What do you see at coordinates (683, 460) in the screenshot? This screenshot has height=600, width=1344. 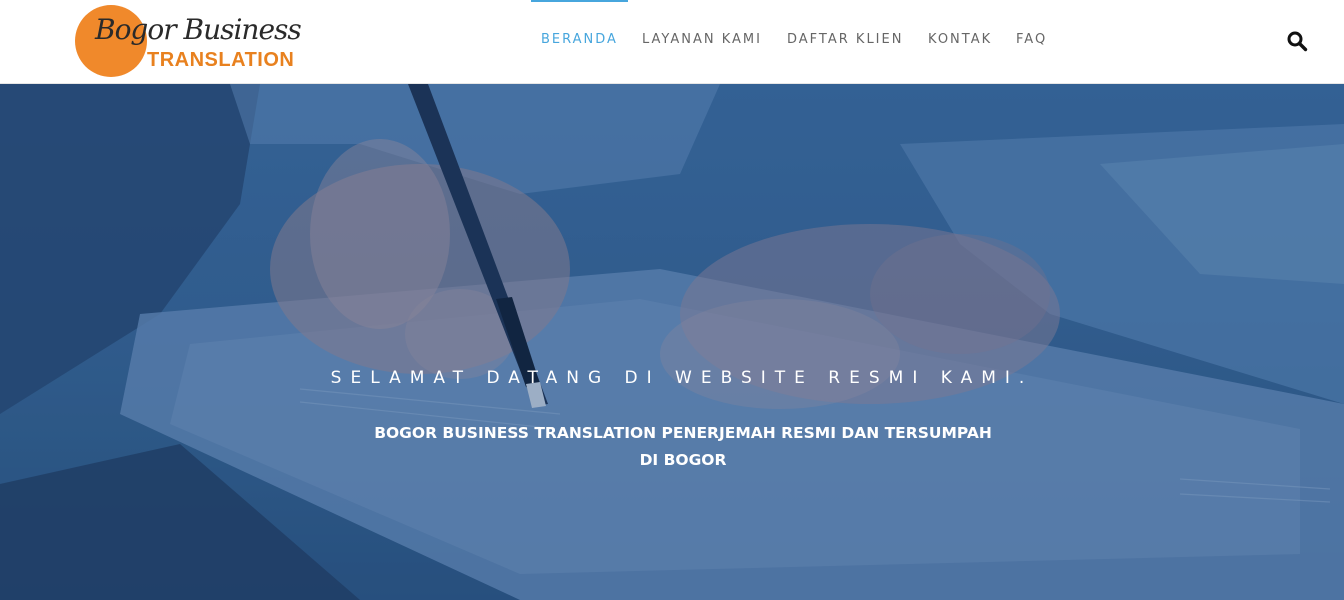 I see `hero-title-line2: DI BOGOR` at bounding box center [683, 460].